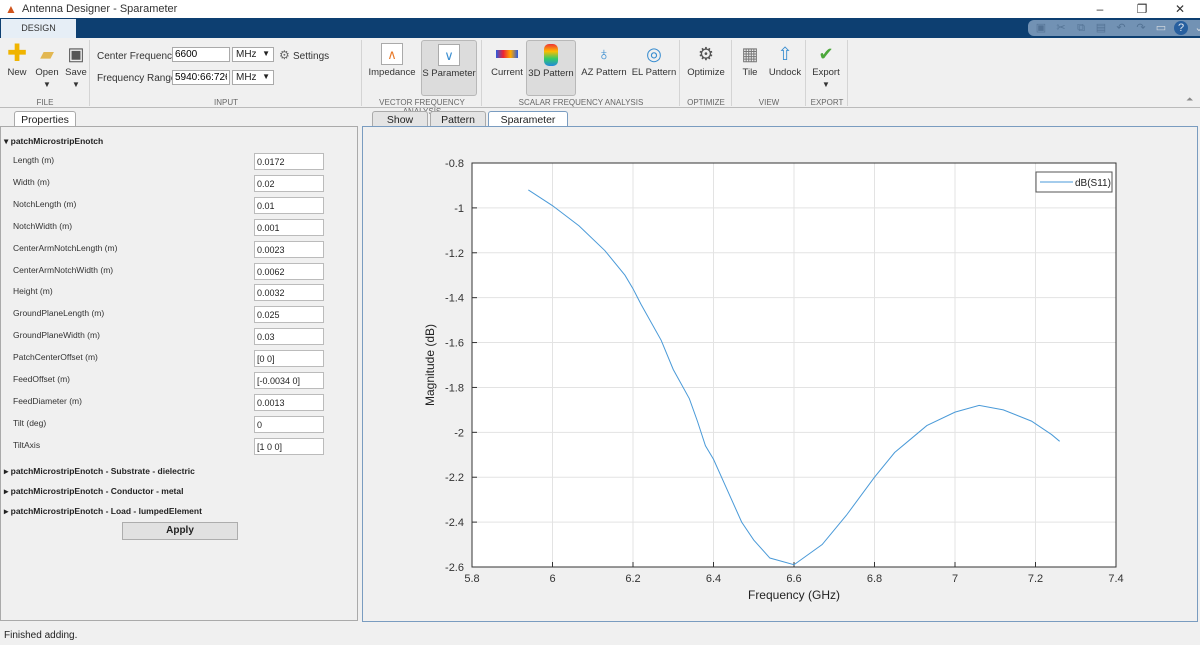 Image resolution: width=1200 pixels, height=645 pixels. What do you see at coordinates (551, 55) in the screenshot?
I see `3d-pattern-icon` at bounding box center [551, 55].